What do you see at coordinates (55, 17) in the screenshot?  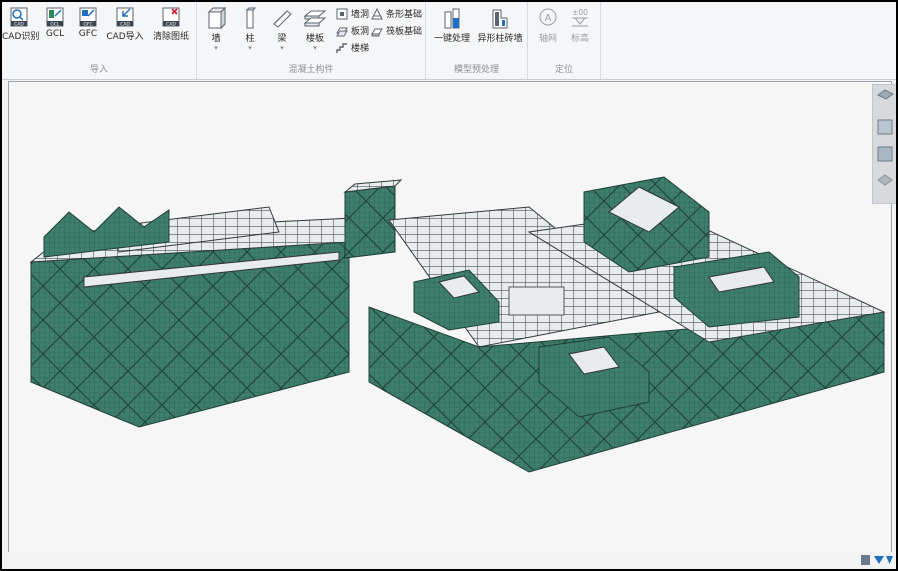 I see `gcl-icon: GCL` at bounding box center [55, 17].